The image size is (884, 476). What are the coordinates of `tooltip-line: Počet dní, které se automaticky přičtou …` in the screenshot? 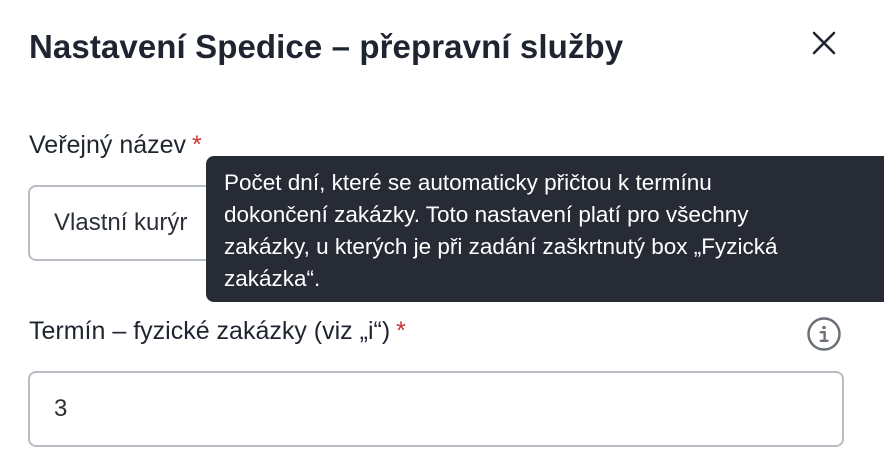 It's located at (468, 182).